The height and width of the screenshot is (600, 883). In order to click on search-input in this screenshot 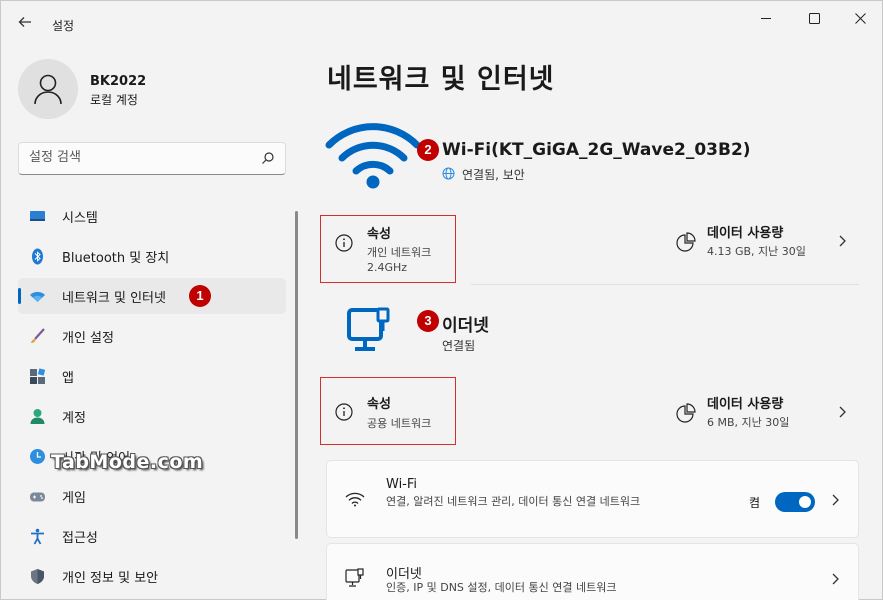, I will do `click(139, 157)`.